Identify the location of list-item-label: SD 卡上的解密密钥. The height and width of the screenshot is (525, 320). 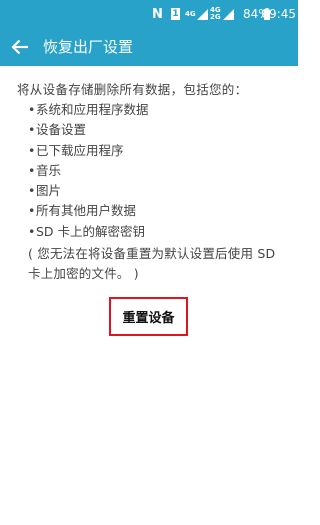
(91, 231).